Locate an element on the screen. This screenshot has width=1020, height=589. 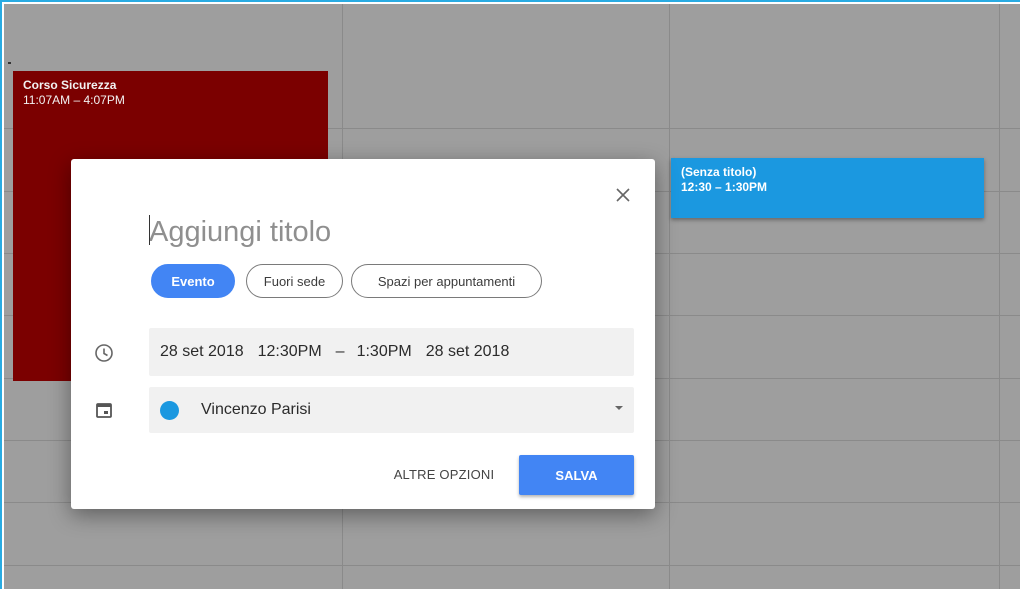
event-title: Corso Sicurezza is located at coordinates (70, 85).